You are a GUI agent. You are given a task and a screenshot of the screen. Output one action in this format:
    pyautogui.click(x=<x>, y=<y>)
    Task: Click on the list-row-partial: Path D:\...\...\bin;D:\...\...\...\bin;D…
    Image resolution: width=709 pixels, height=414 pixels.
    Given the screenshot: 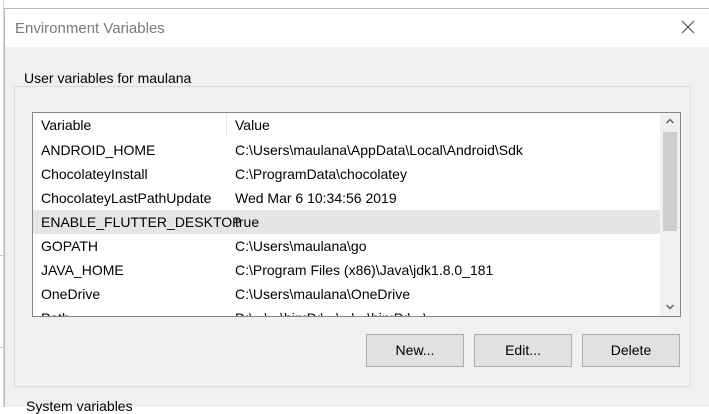 What is the action you would take?
    pyautogui.click(x=346, y=311)
    